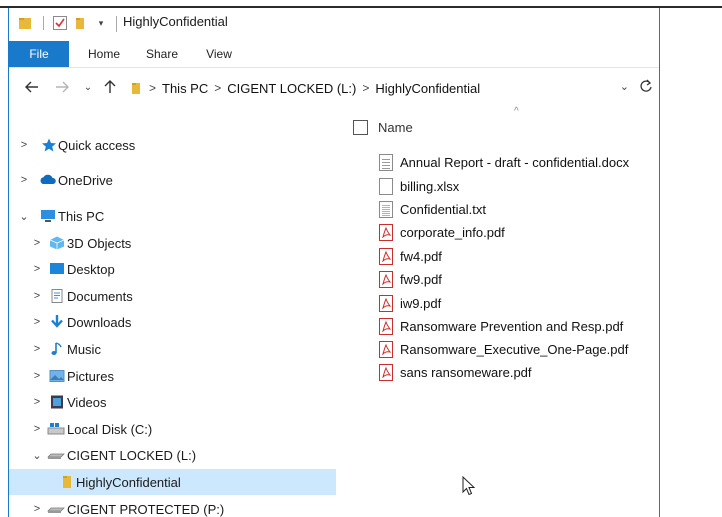  Describe the element at coordinates (104, 54) in the screenshot. I see `tab-home: Home` at that location.